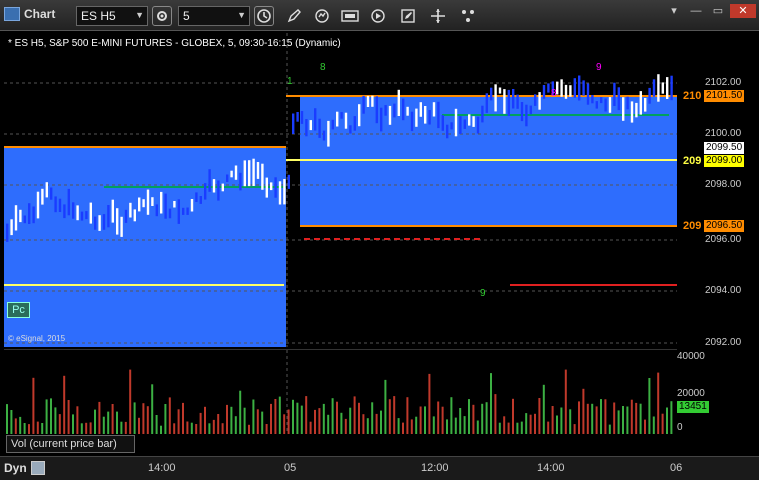 The height and width of the screenshot is (480, 759). What do you see at coordinates (112, 16) in the screenshot?
I see `symbol-combo: ES H5 ▼` at bounding box center [112, 16].